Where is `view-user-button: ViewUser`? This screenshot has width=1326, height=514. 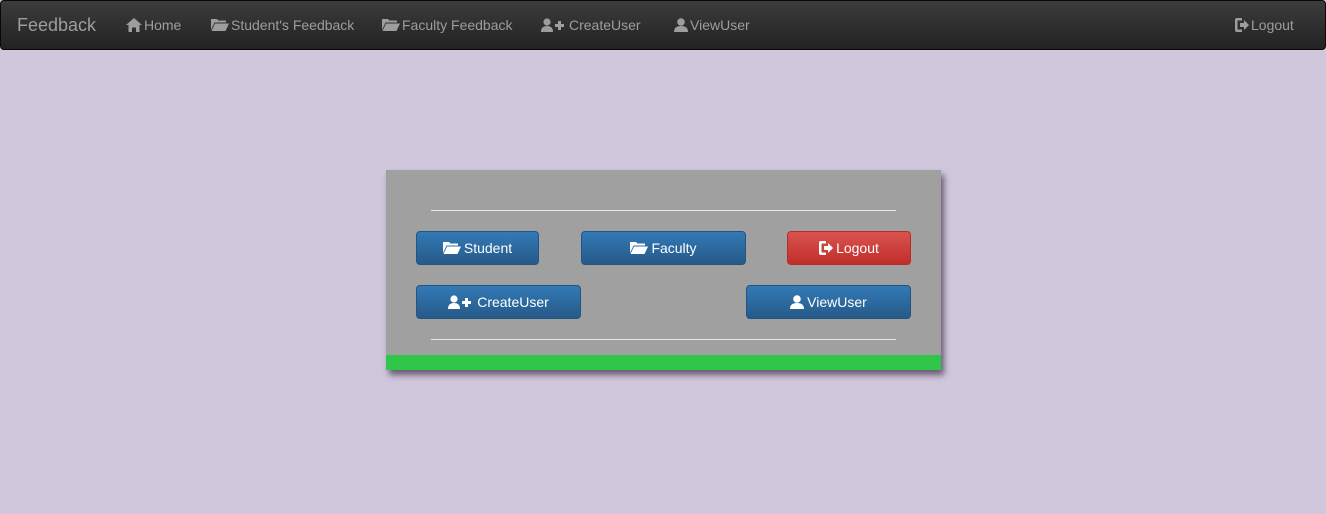
view-user-button: ViewUser is located at coordinates (828, 302).